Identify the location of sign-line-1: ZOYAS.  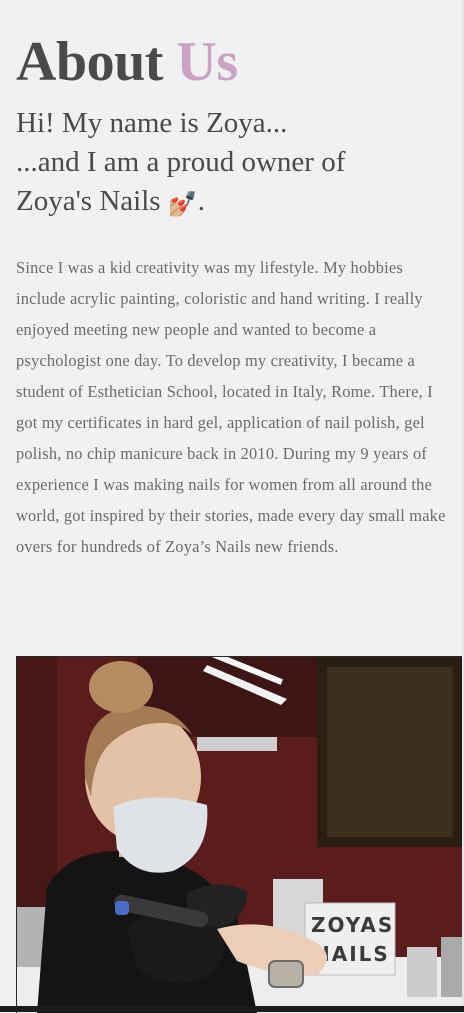
(352, 925).